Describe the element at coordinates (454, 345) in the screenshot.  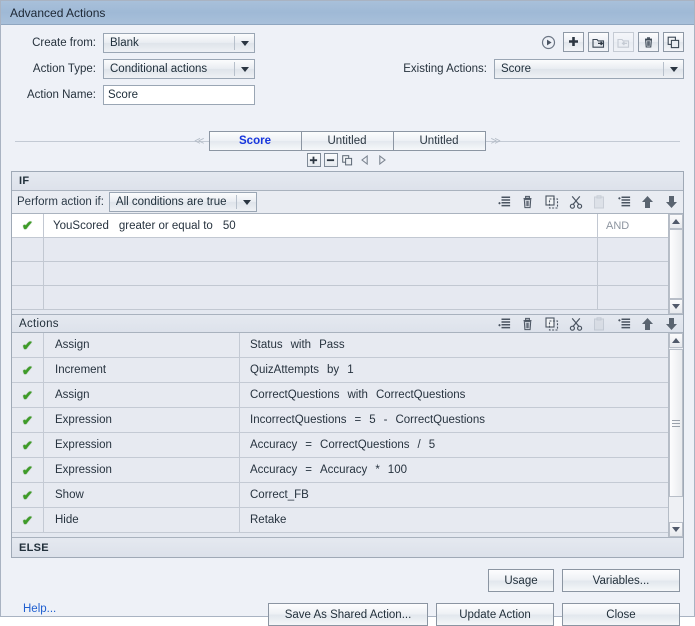
I see `action-expression-cell: Status with Pass` at that location.